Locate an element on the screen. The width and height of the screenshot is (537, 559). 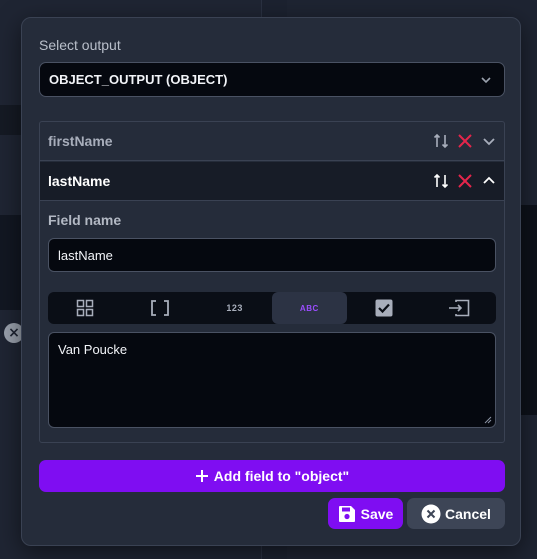
field-name-input: lastName is located at coordinates (272, 255).